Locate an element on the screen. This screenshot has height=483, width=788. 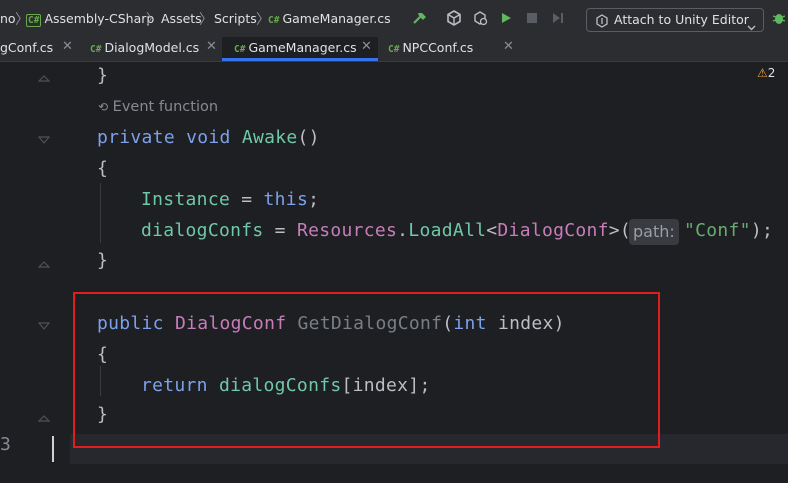
attach-button-label: Attach to Unity Editor is located at coordinates (681, 19).